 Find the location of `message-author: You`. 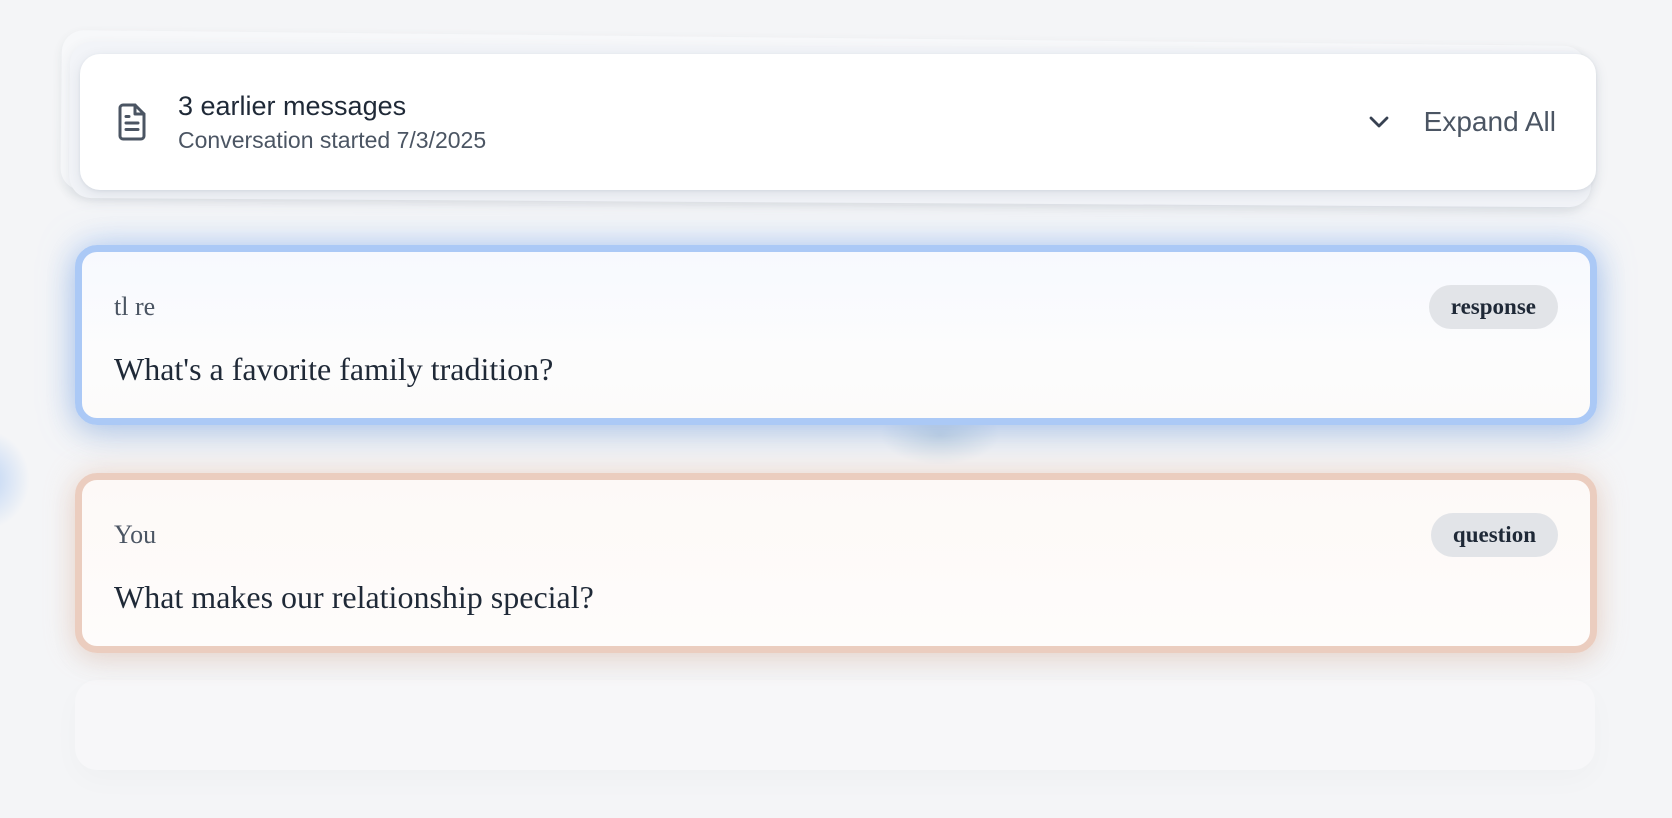

message-author: You is located at coordinates (135, 534).